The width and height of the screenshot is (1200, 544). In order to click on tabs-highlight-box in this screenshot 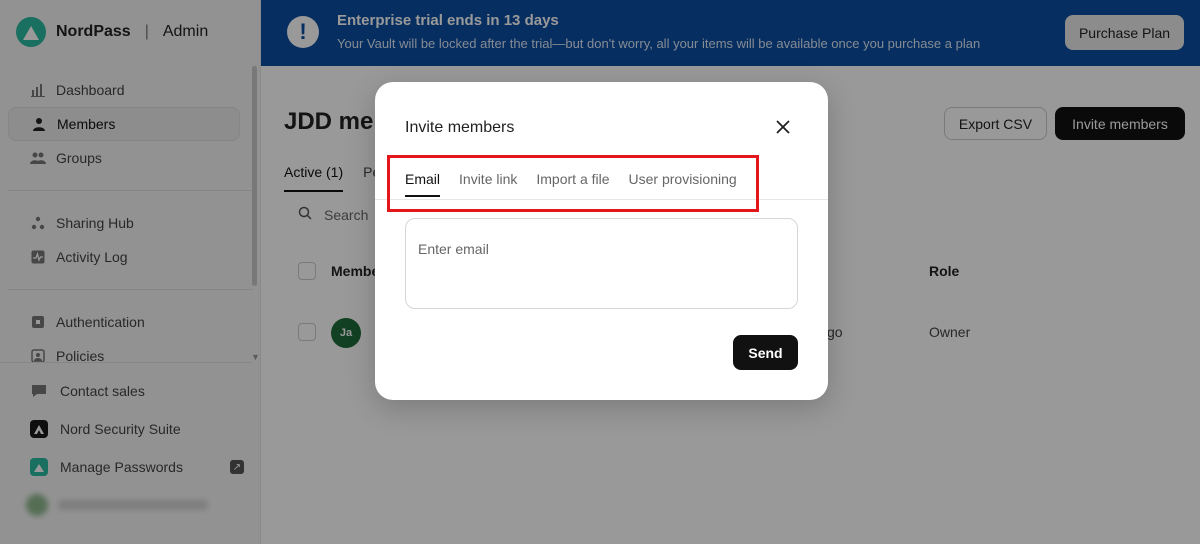, I will do `click(573, 183)`.